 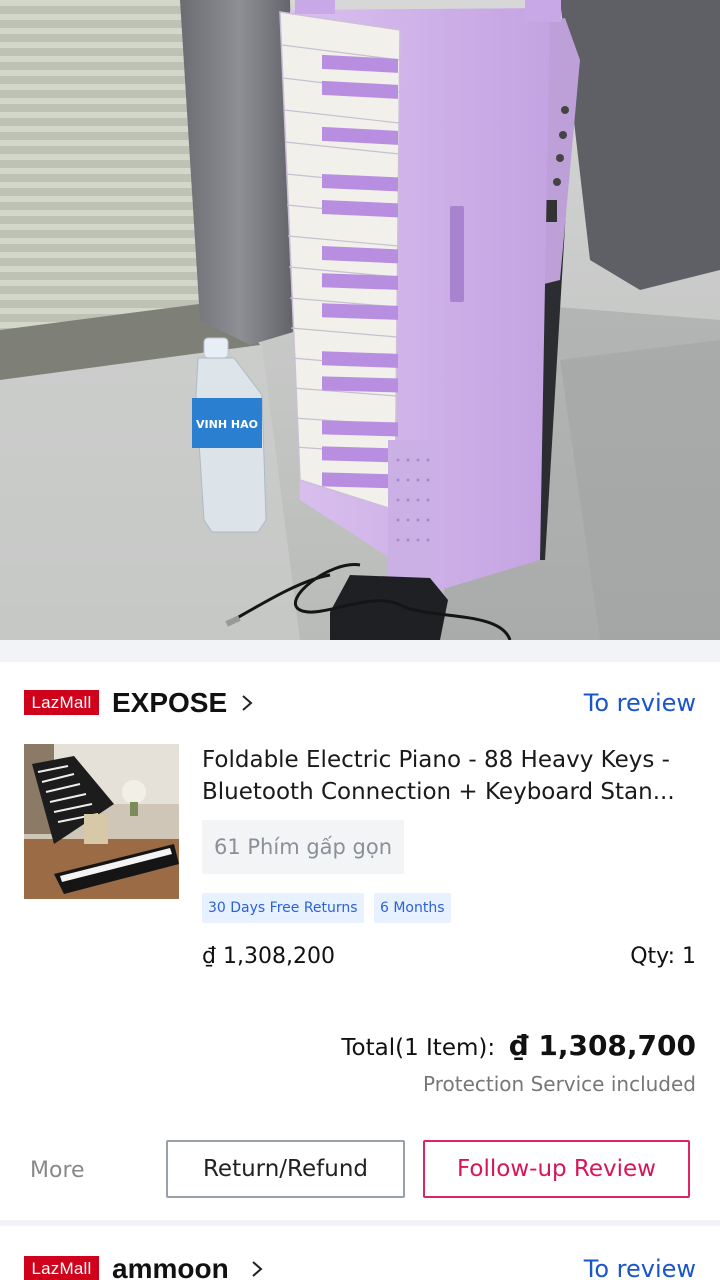 I want to click on product-variant: 61 Phím gấp gọn, so click(x=303, y=847).